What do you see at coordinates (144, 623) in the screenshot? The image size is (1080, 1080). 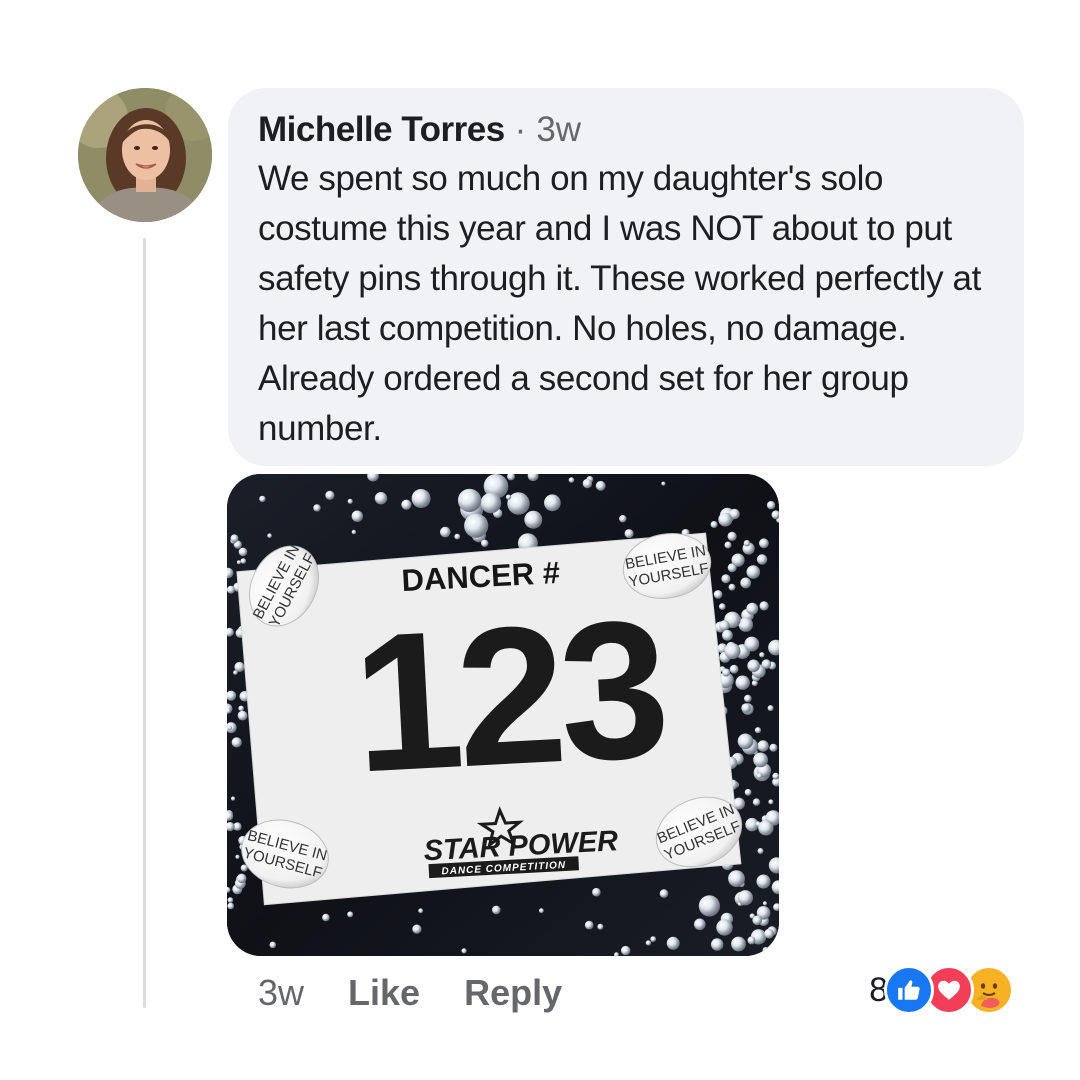 I see `thread-line` at bounding box center [144, 623].